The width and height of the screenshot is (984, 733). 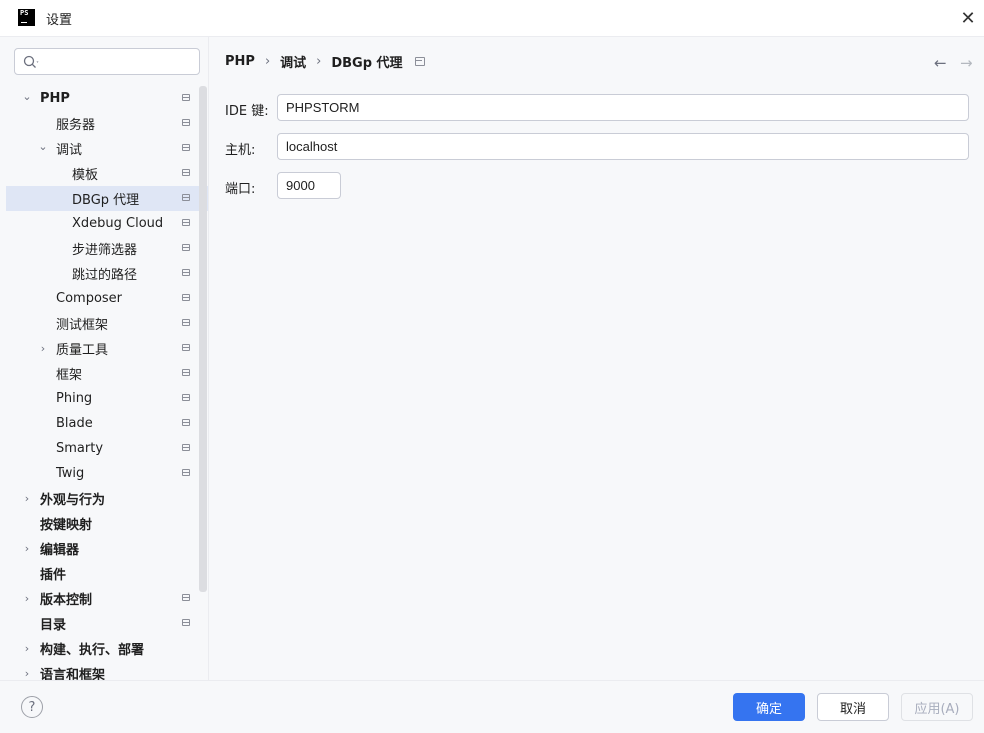 What do you see at coordinates (53, 625) in the screenshot?
I see `tree-item-label: 目录` at bounding box center [53, 625].